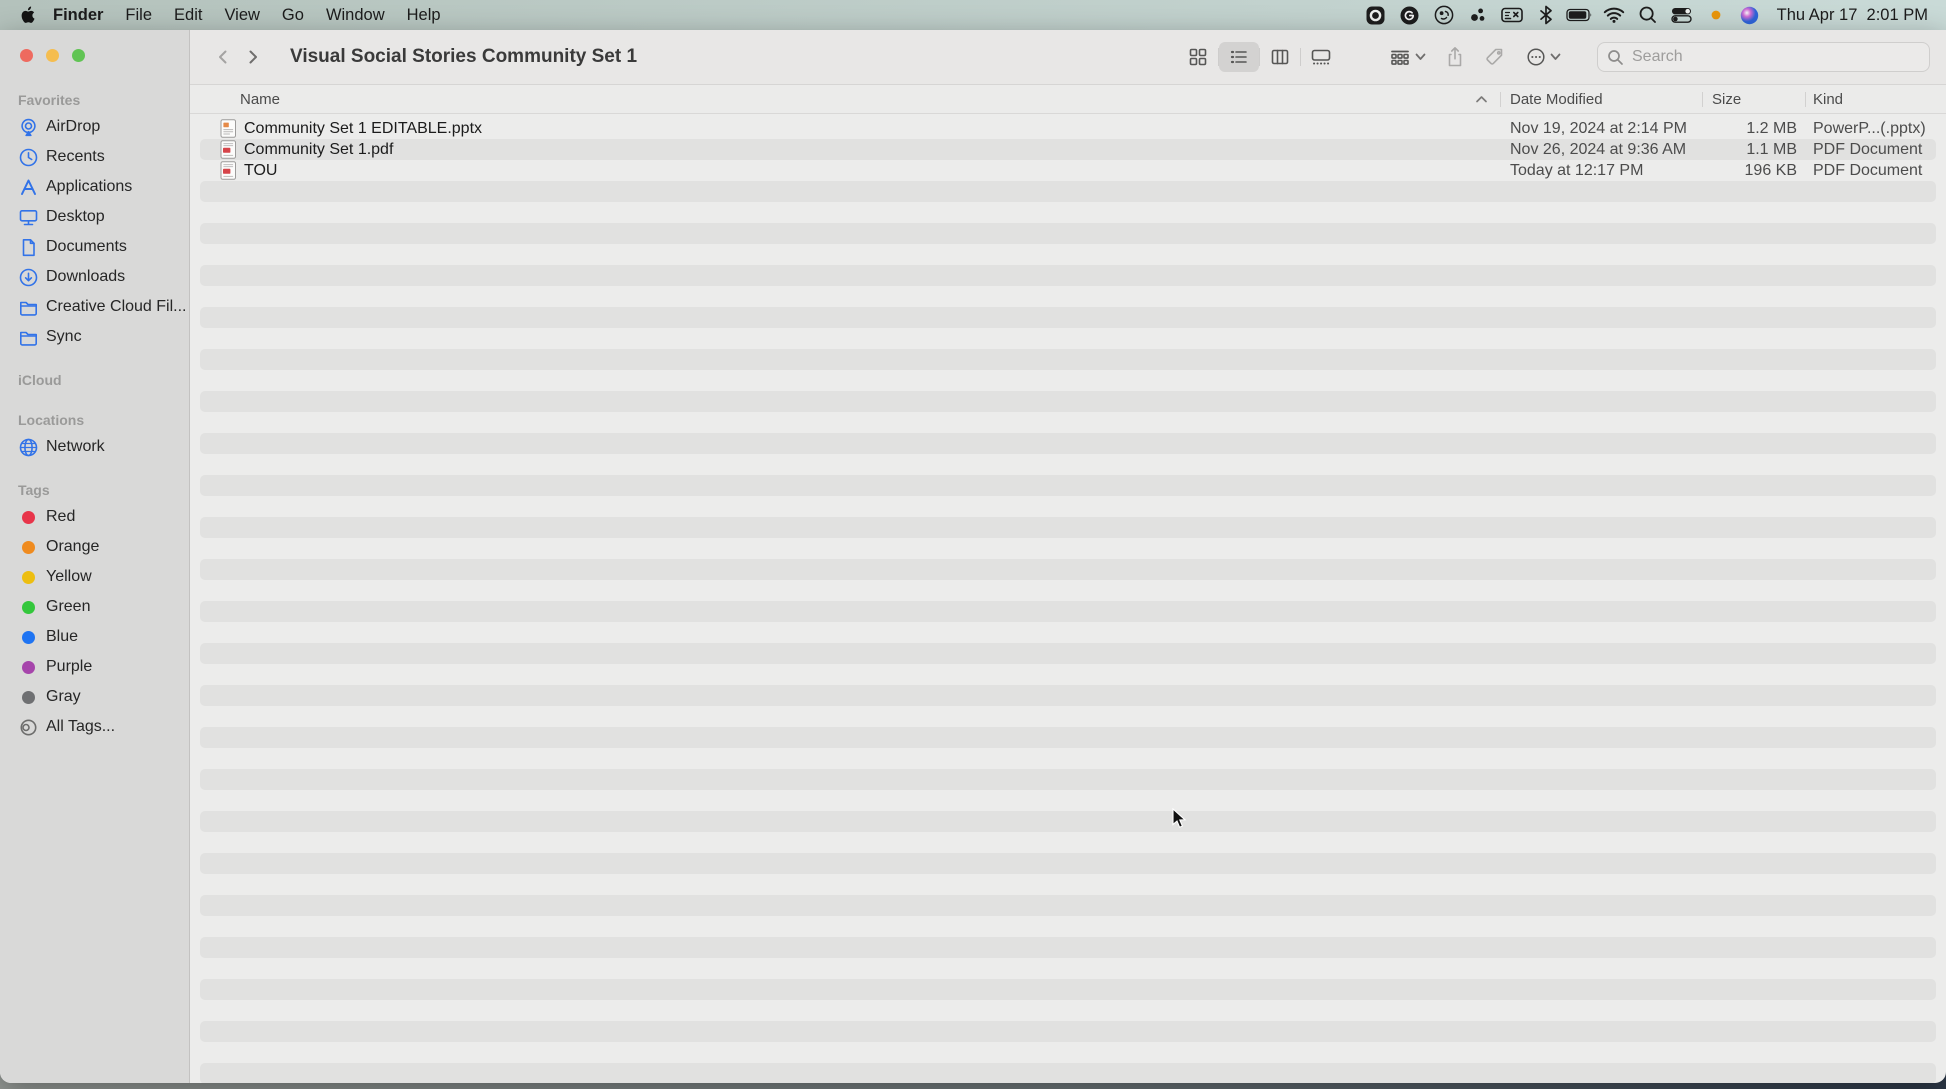 The image size is (1946, 1089). I want to click on dots-app-icon, so click(1478, 15).